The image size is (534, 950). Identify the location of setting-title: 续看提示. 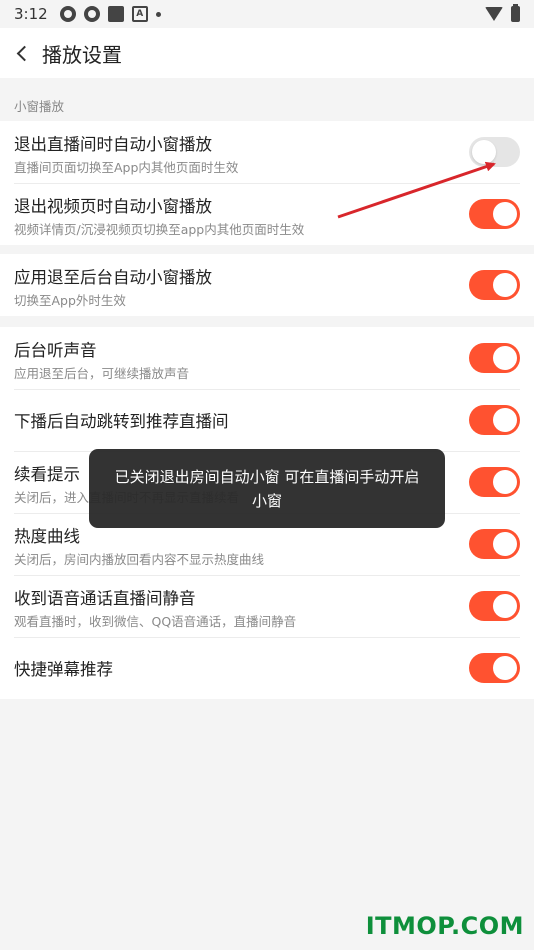
(47, 474).